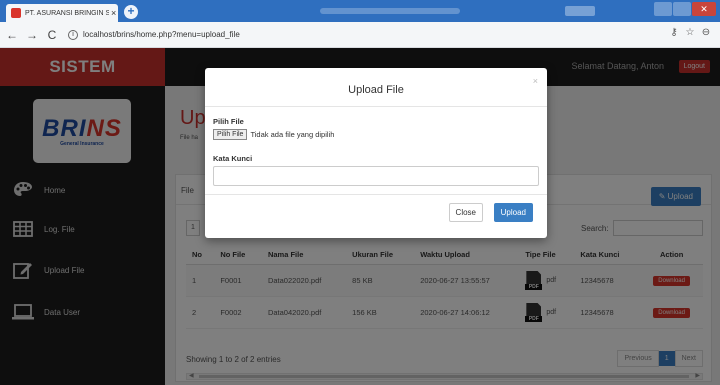  I want to click on keyword-input, so click(376, 176).